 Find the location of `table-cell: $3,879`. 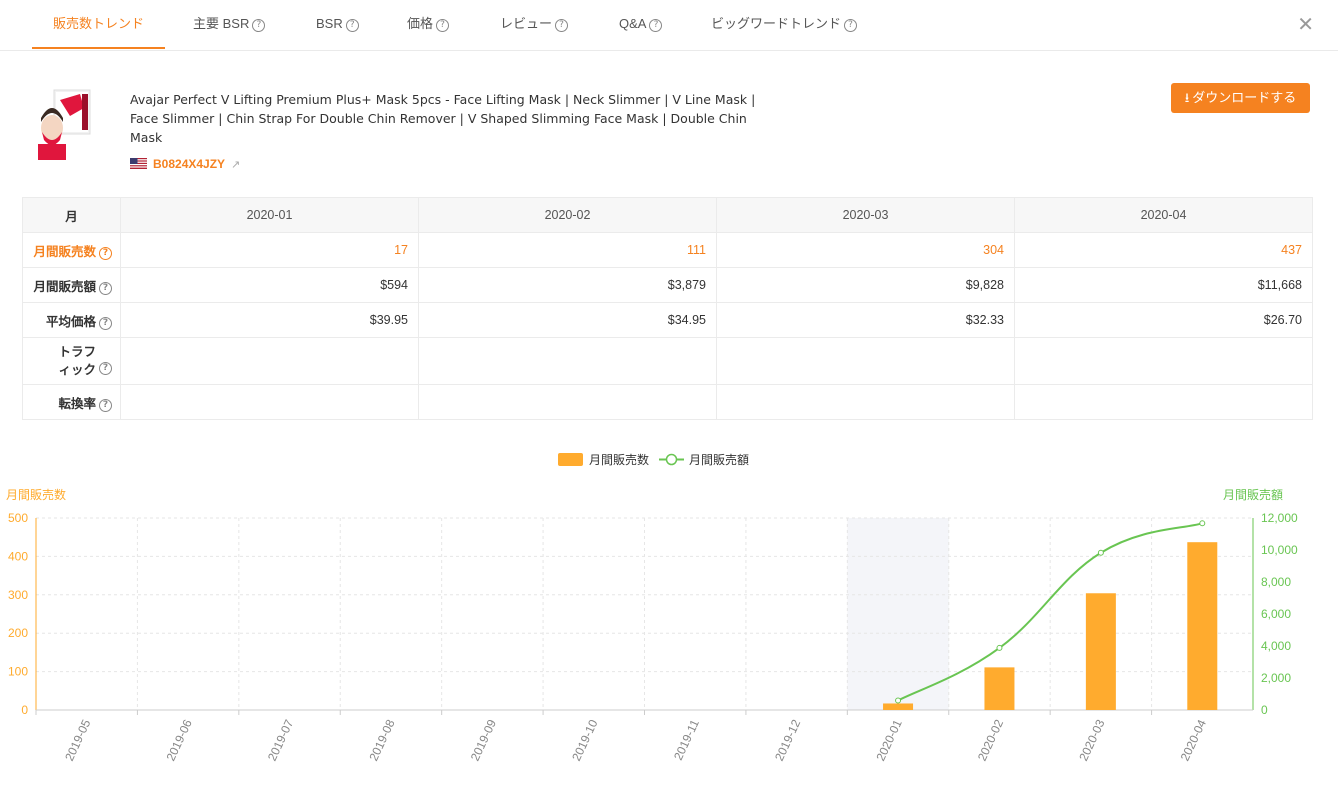

table-cell: $3,879 is located at coordinates (567, 285).